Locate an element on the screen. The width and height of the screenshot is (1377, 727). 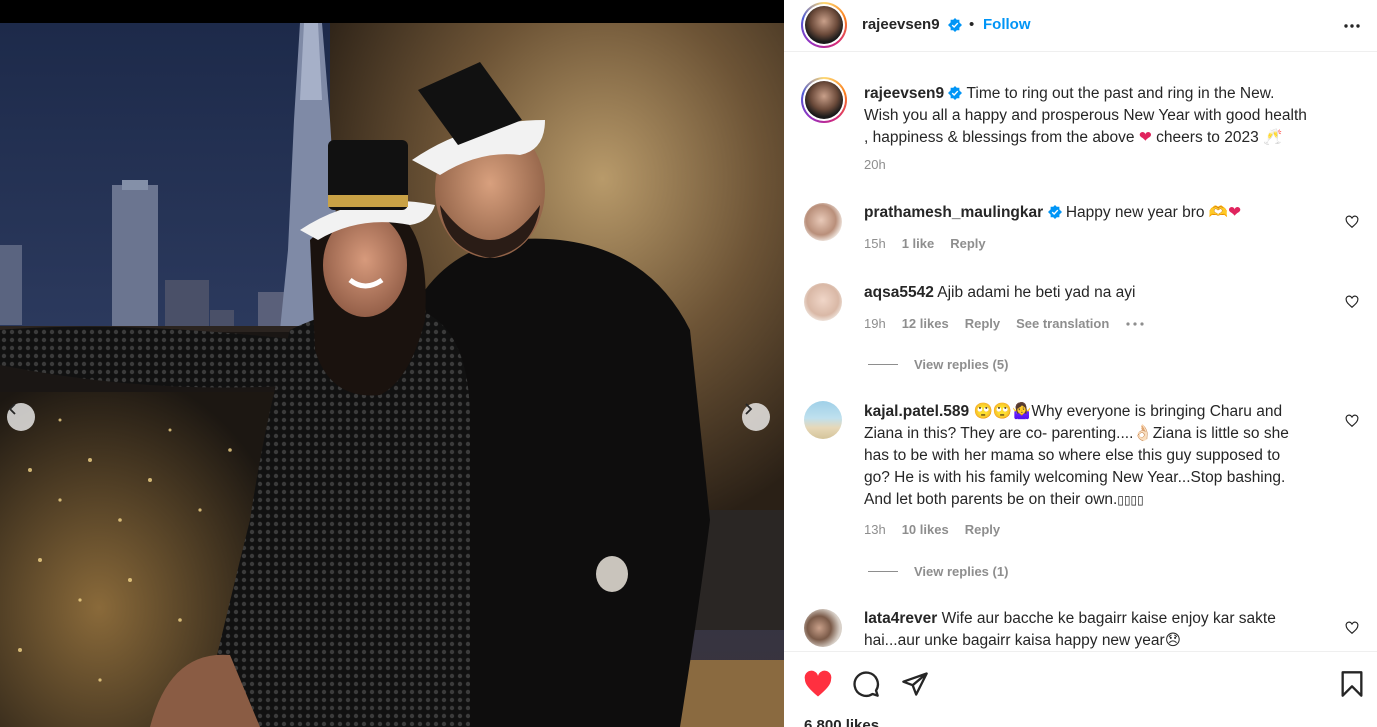
view-replies-button: View replies (5) is located at coordinates (938, 364).